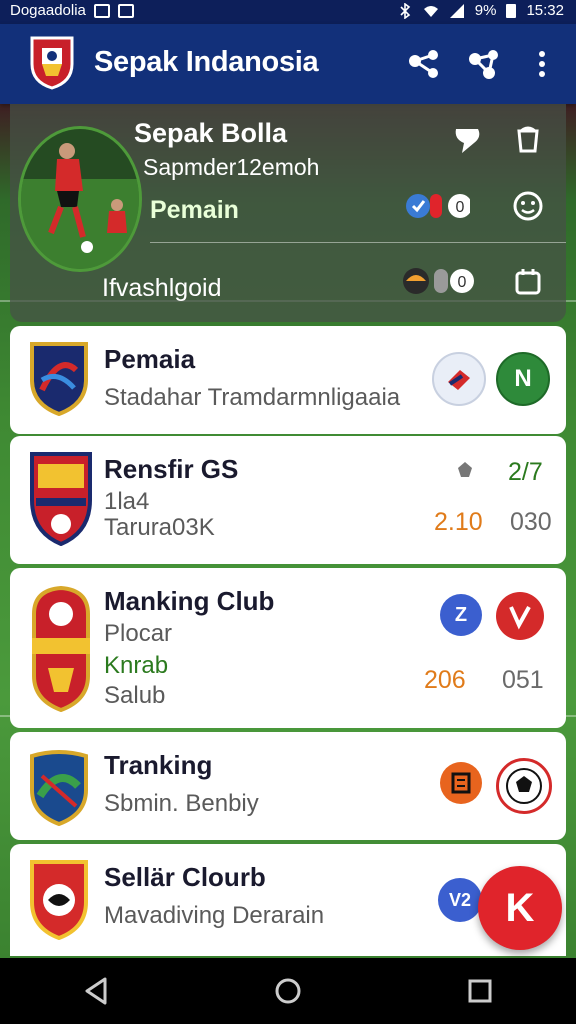 This screenshot has height=1024, width=576. Describe the element at coordinates (189, 601) in the screenshot. I see `item-title: Manking Club` at that location.